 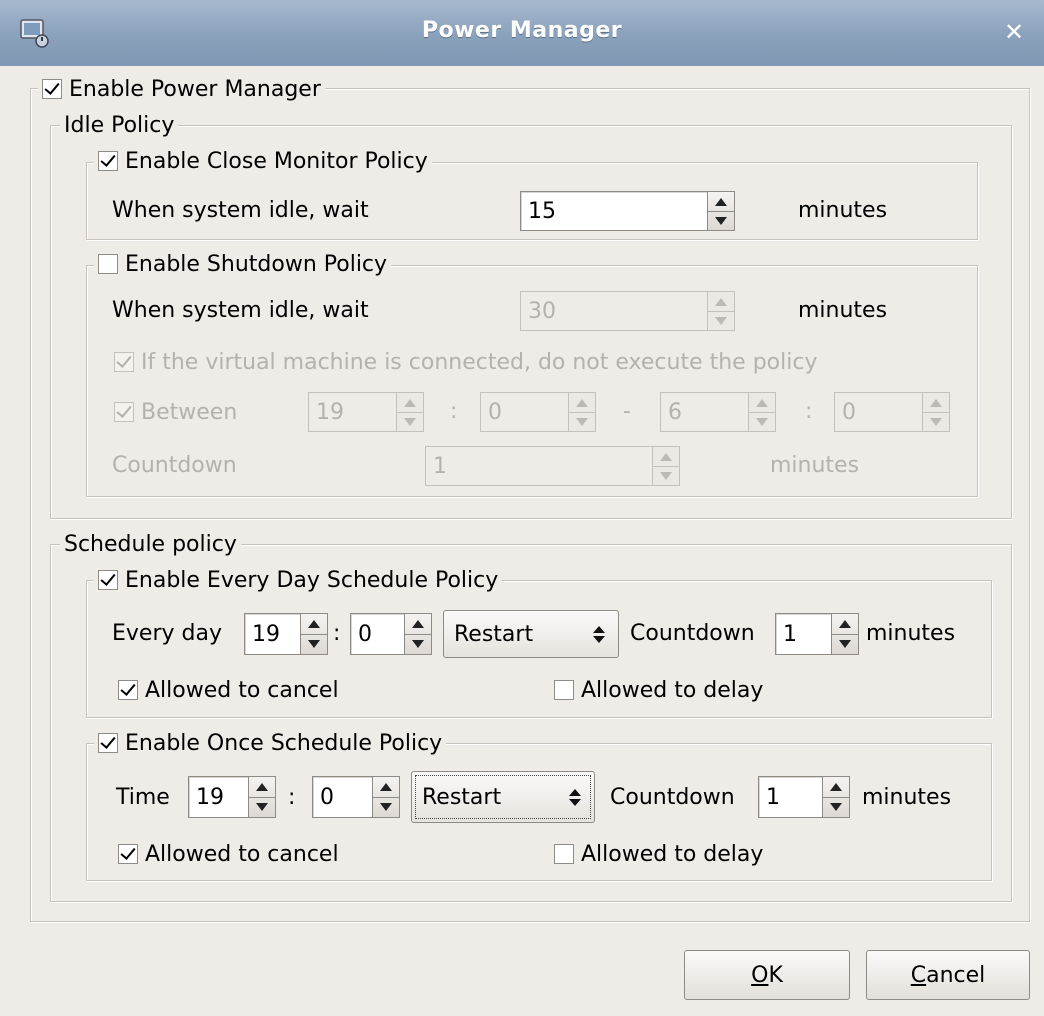 What do you see at coordinates (108, 743) in the screenshot?
I see `once-check-icon` at bounding box center [108, 743].